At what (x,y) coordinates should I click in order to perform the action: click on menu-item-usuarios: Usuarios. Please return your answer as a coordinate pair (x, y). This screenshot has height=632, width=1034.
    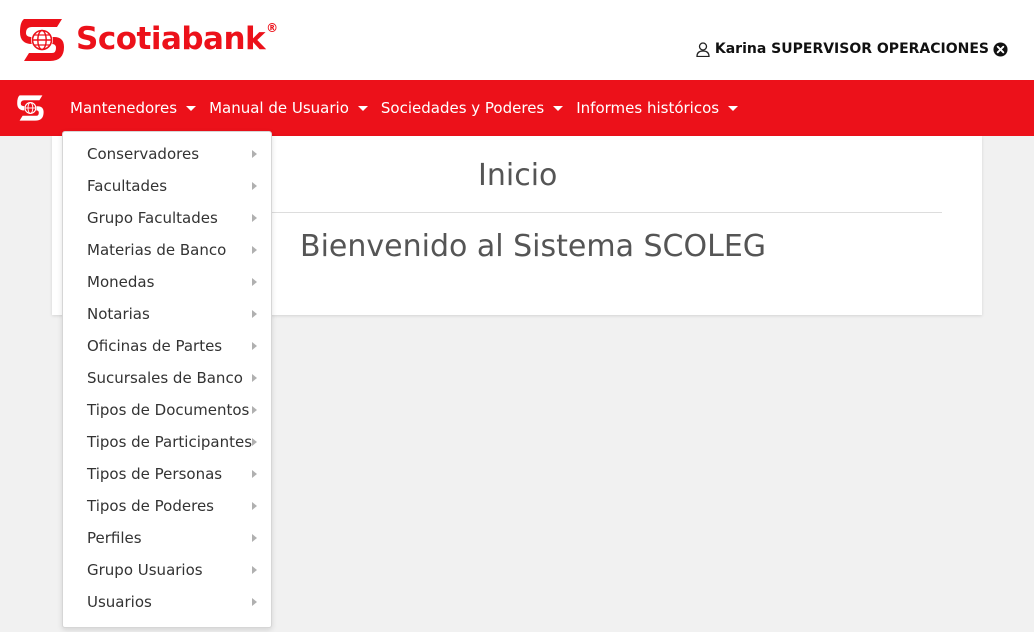
    Looking at the image, I should click on (167, 602).